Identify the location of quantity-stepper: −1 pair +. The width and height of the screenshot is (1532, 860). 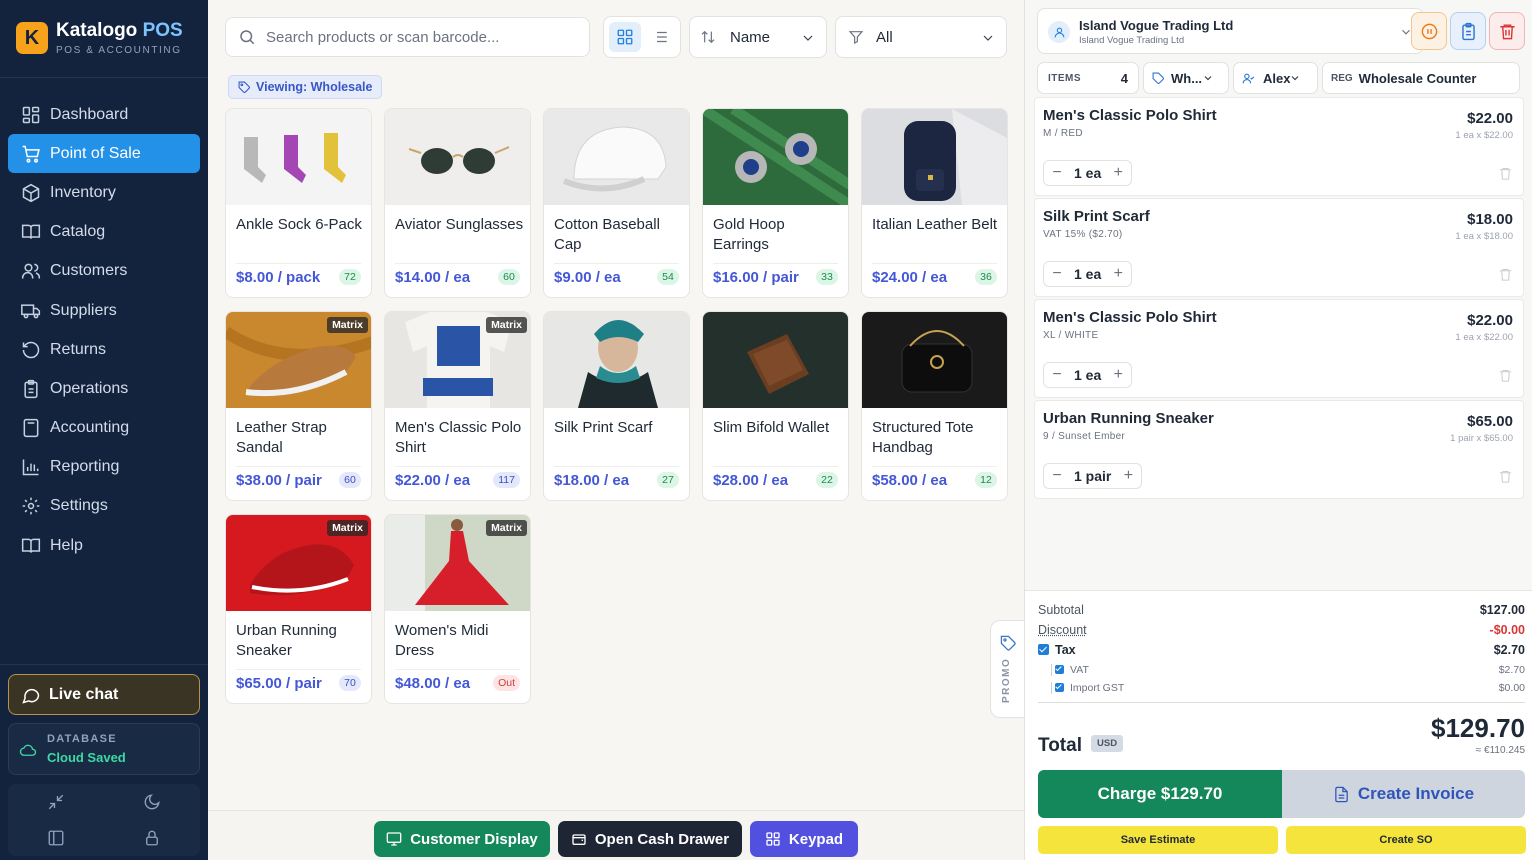
(1093, 476).